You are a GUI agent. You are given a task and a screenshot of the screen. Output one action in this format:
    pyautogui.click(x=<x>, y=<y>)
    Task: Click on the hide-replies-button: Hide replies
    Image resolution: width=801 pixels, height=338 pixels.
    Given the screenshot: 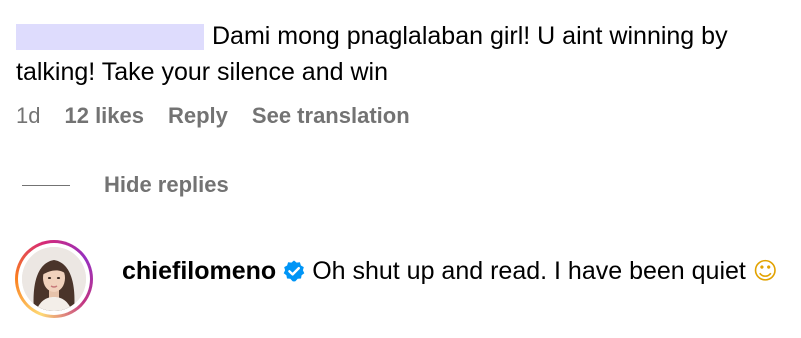 What is the action you would take?
    pyautogui.click(x=166, y=185)
    